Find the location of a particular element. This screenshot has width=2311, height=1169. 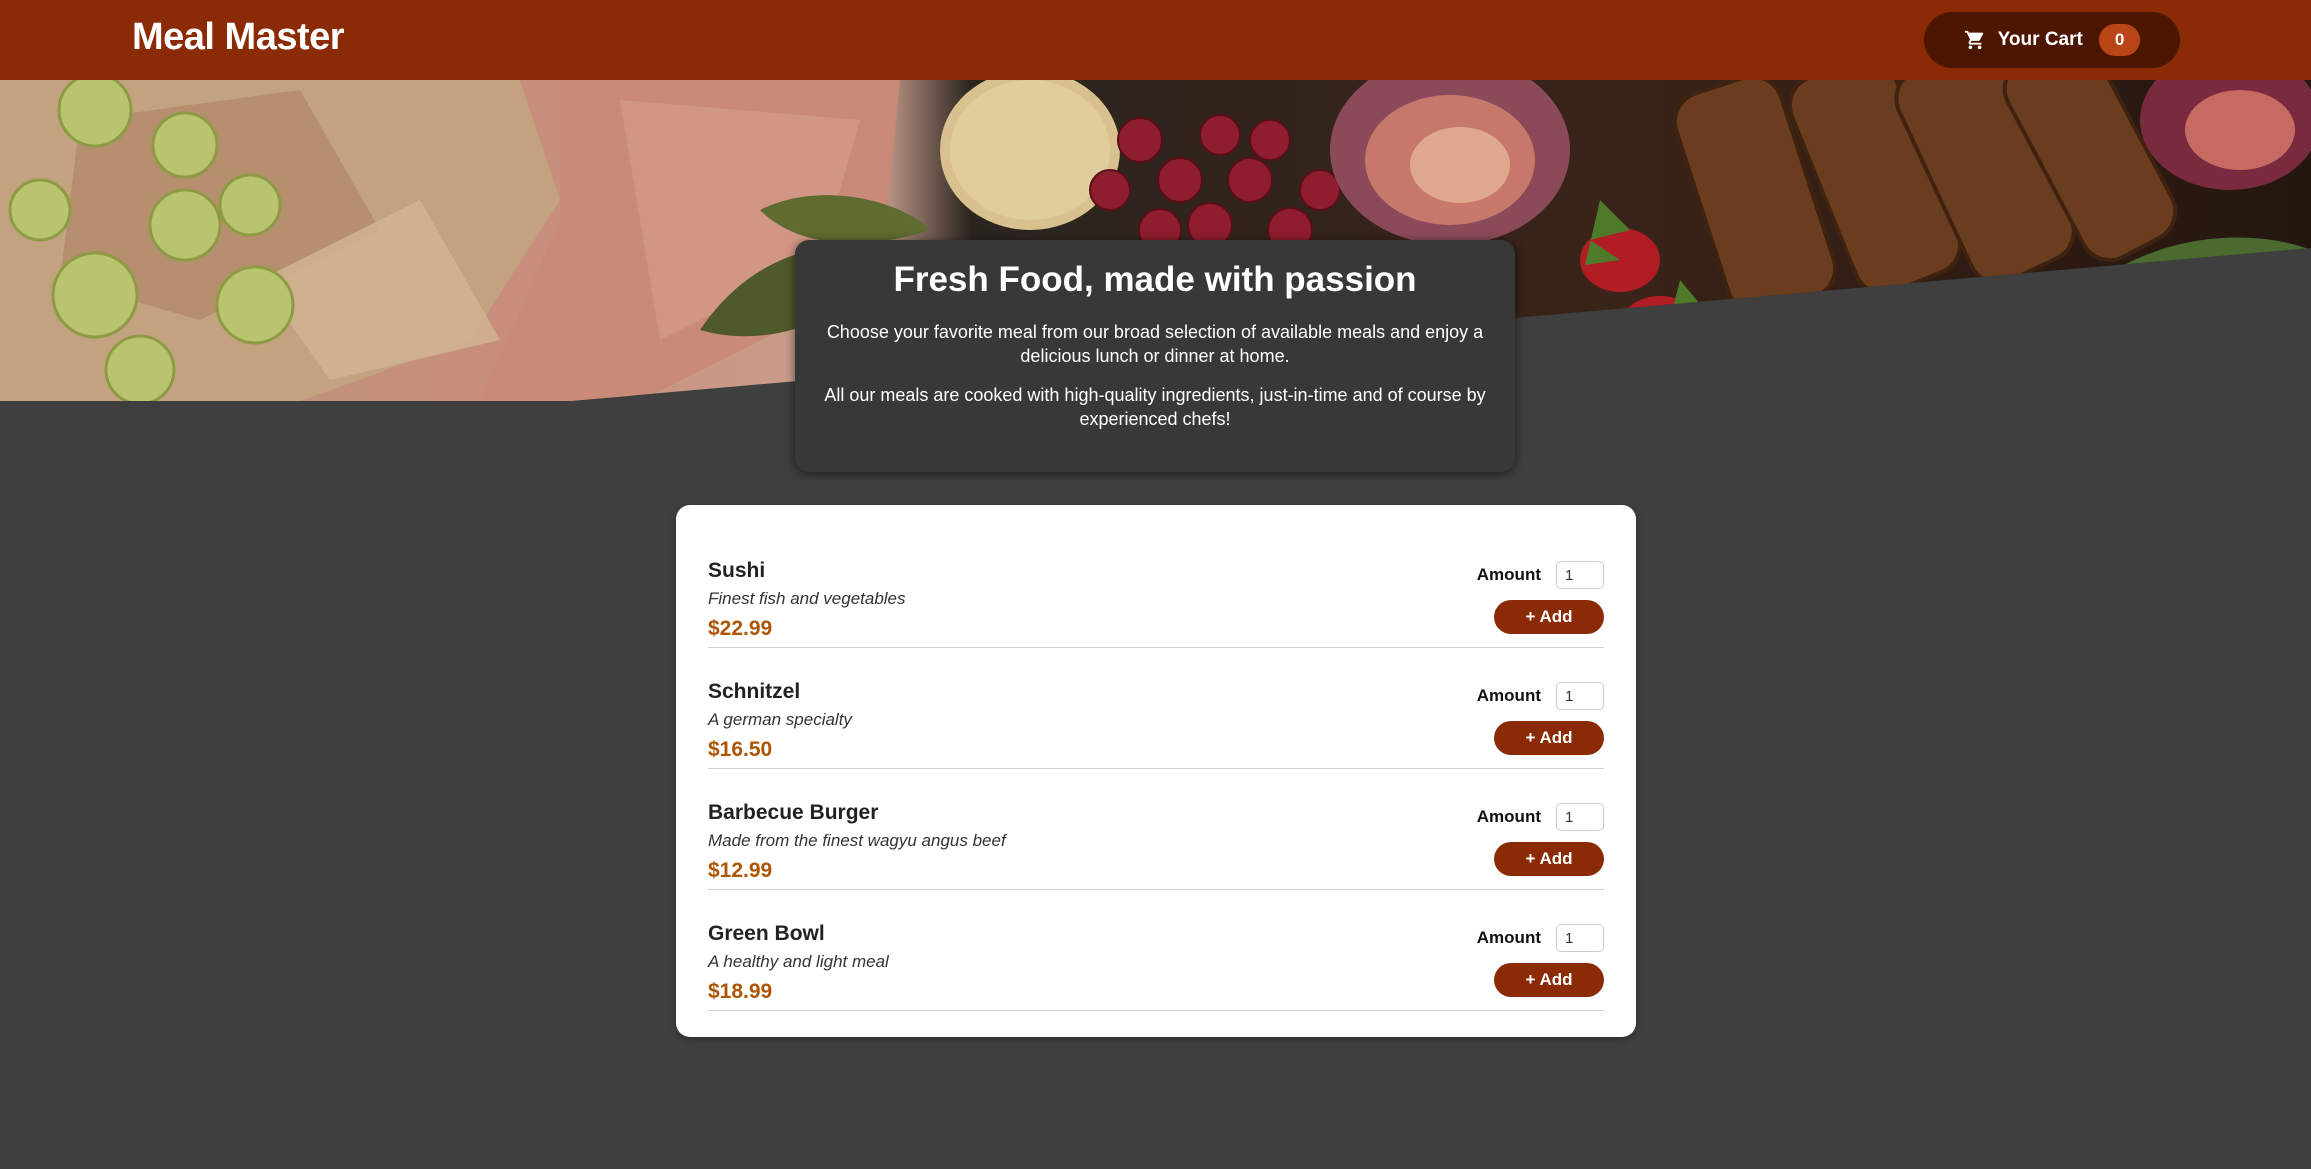

meal-name: Green Bowl is located at coordinates (766, 933).